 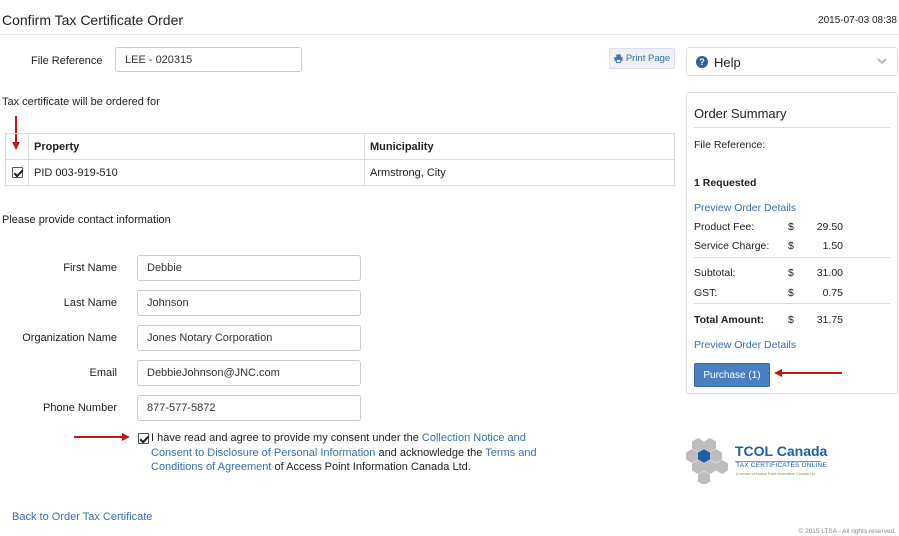 I want to click on annotation-arrow-right-consent, so click(x=102, y=437).